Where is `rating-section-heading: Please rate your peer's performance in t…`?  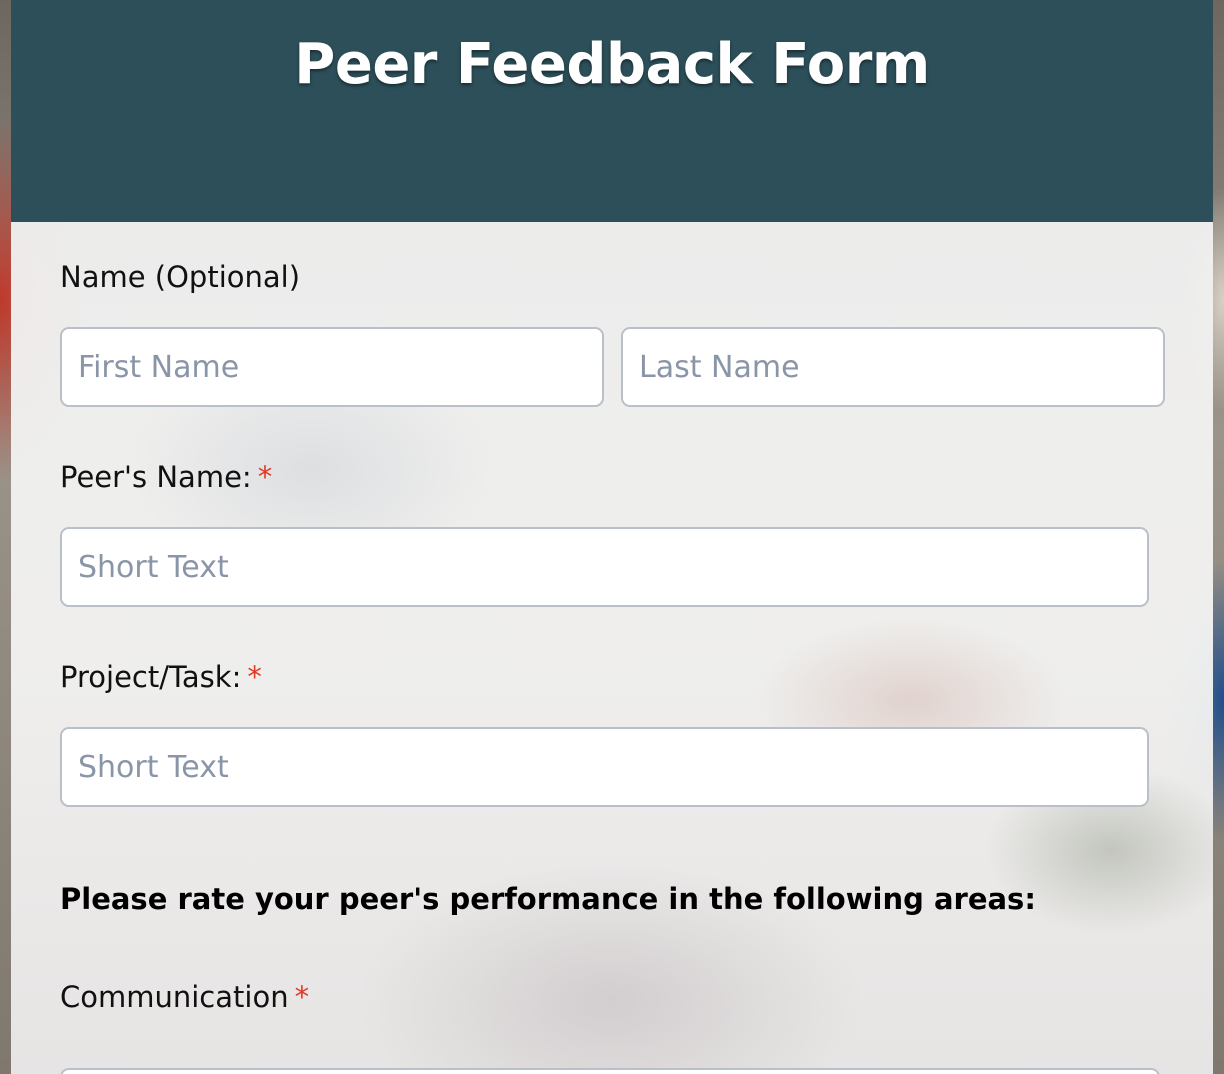
rating-section-heading: Please rate your peer's performance in t… is located at coordinates (548, 899).